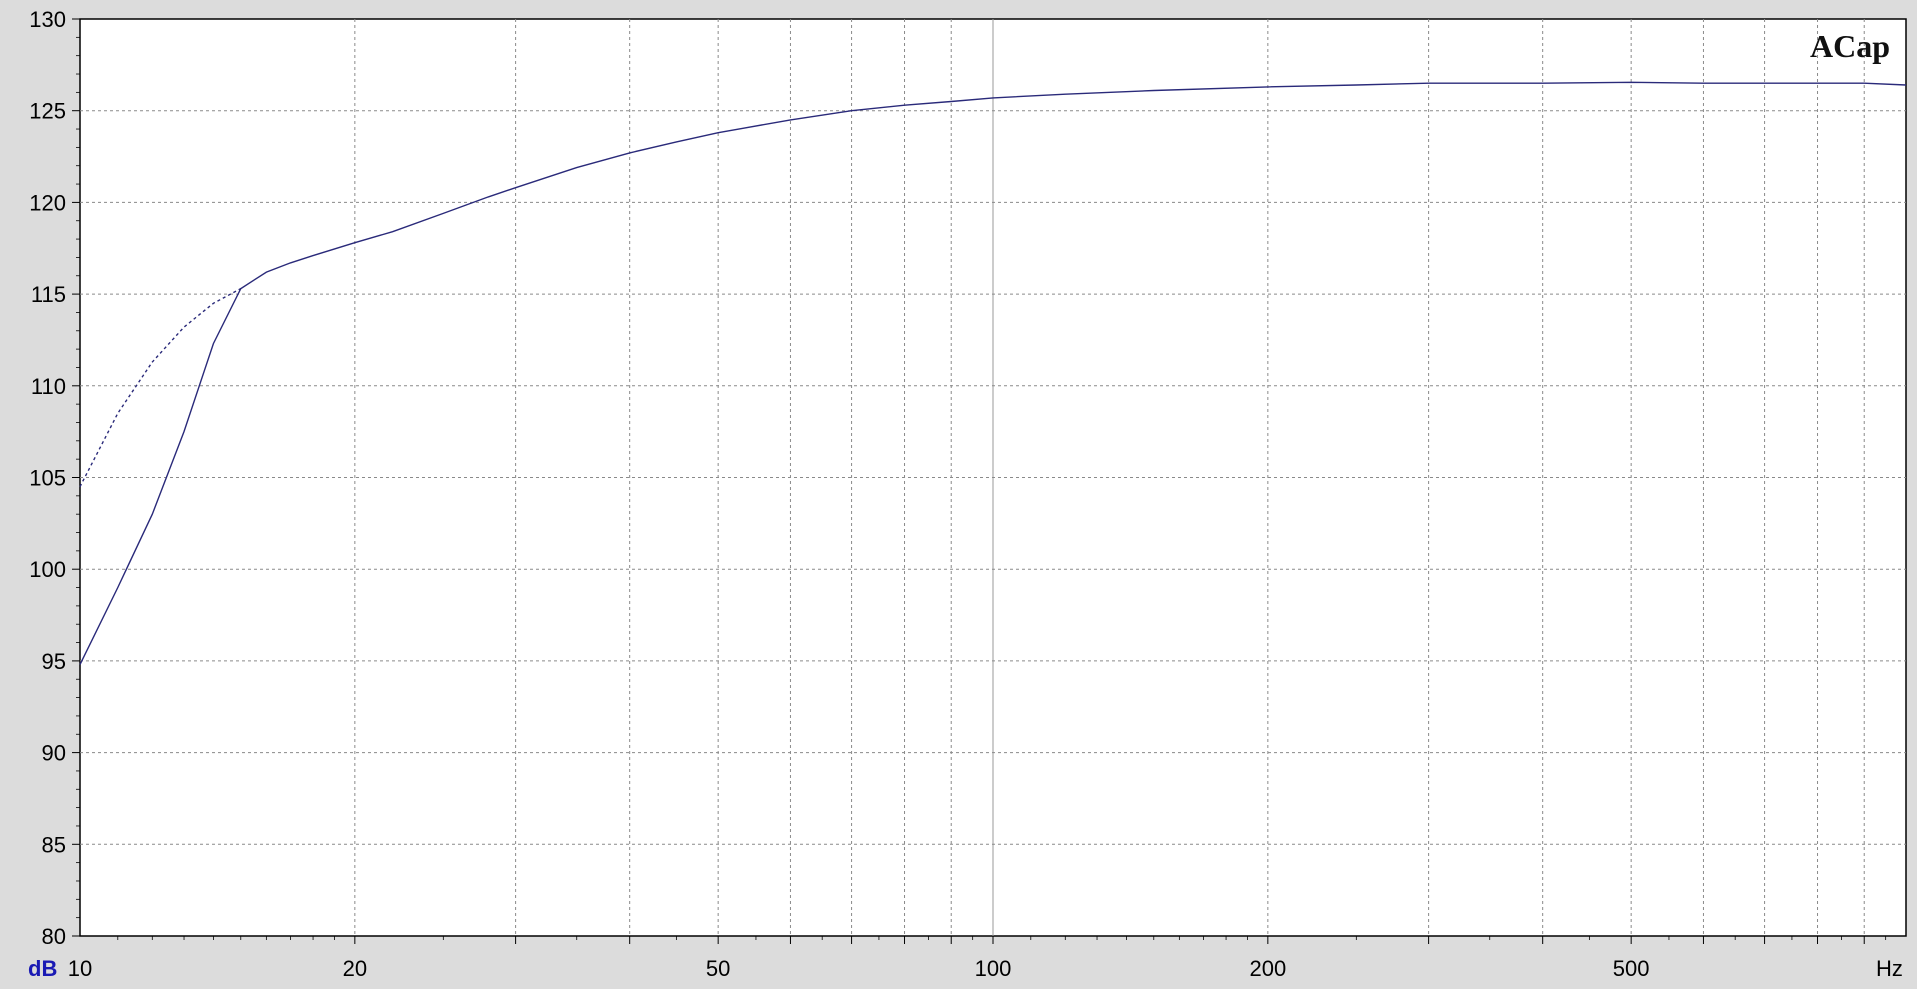 The width and height of the screenshot is (1917, 989). What do you see at coordinates (54, 661) in the screenshot?
I see `y-tick-label: 95` at bounding box center [54, 661].